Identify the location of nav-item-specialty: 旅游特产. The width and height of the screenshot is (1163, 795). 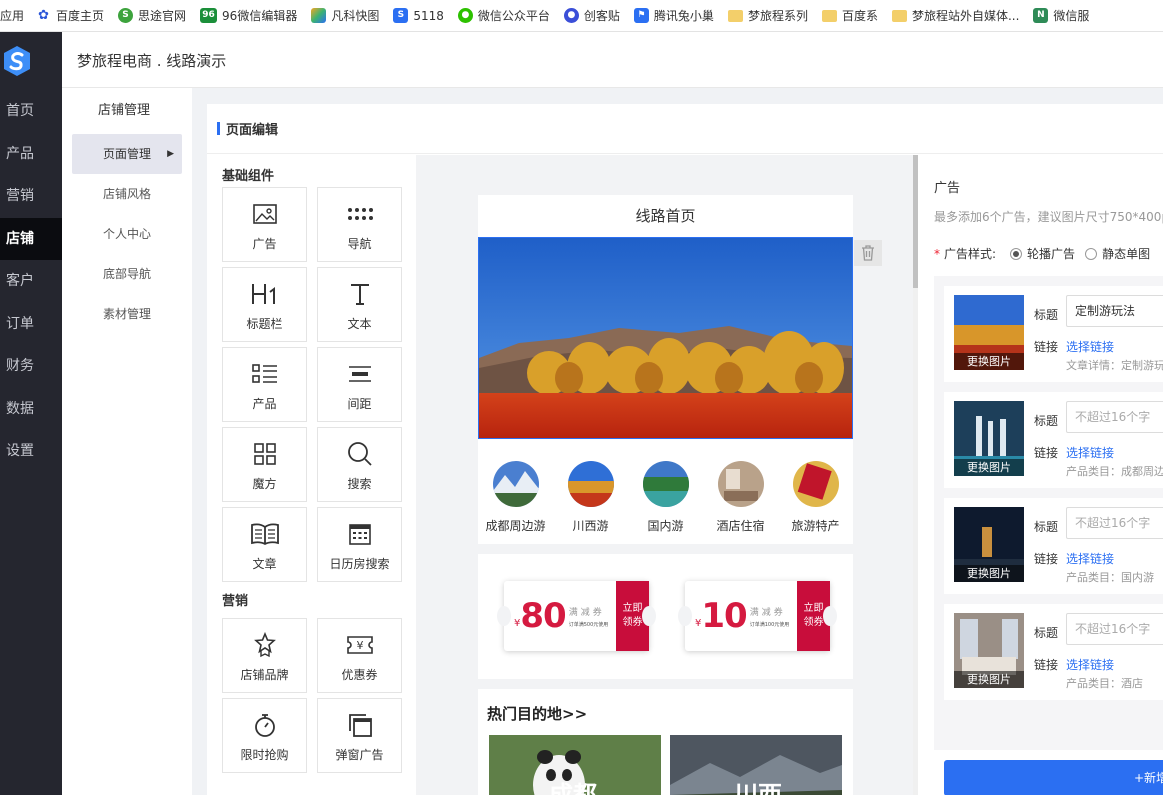
(816, 502).